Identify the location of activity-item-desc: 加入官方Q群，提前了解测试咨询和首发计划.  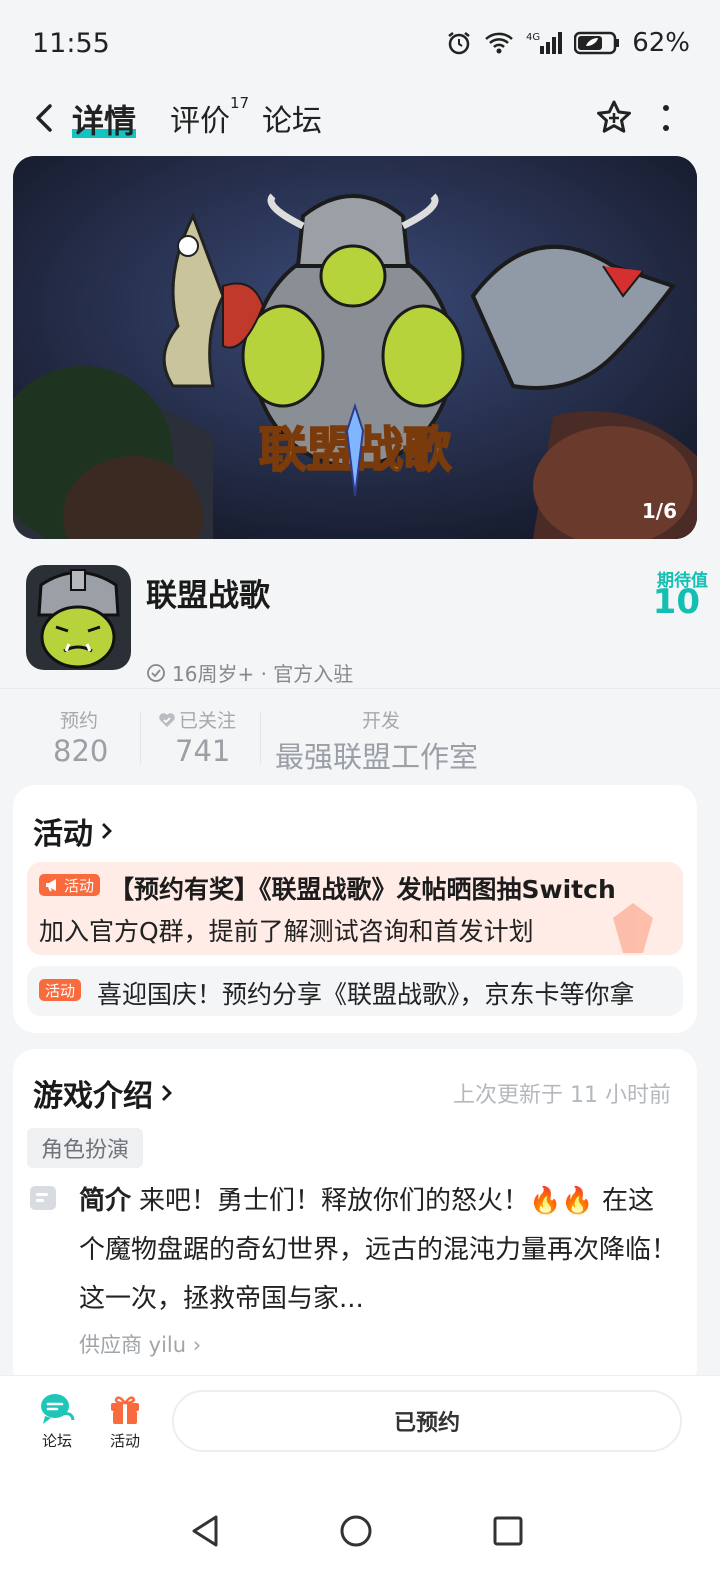
(286, 931).